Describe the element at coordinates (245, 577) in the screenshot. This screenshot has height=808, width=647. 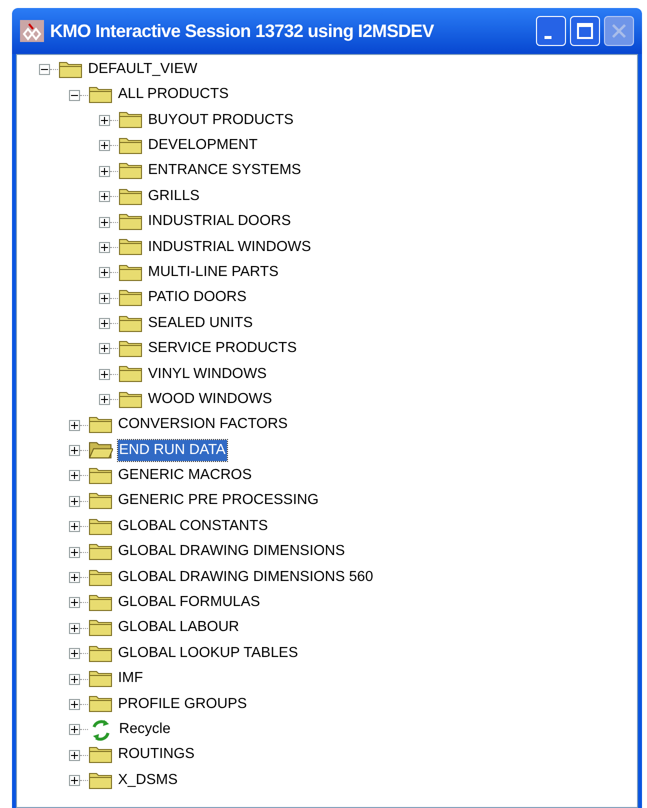
I see `tree-item: GLOBAL DRAWING DIMENSIONS 560` at that location.